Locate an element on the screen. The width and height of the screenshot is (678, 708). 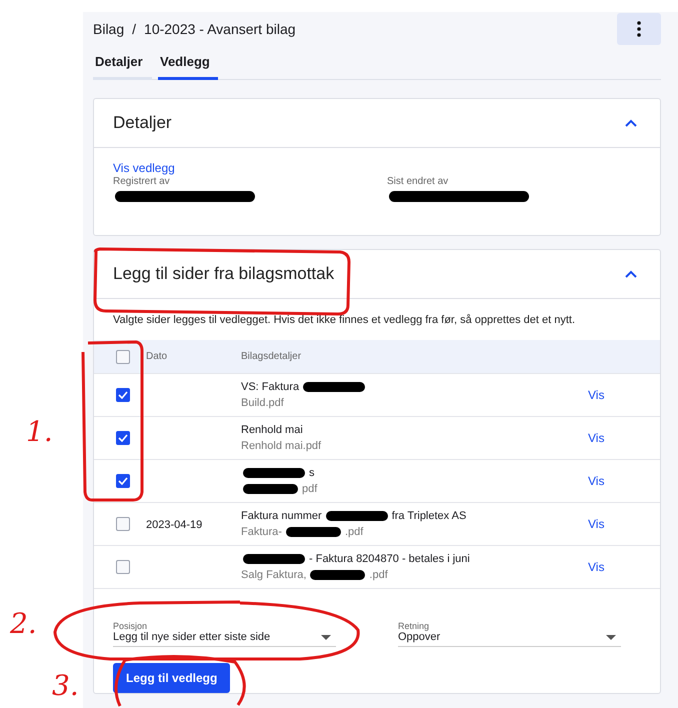
breadcrumb-link: Bilag is located at coordinates (108, 28).